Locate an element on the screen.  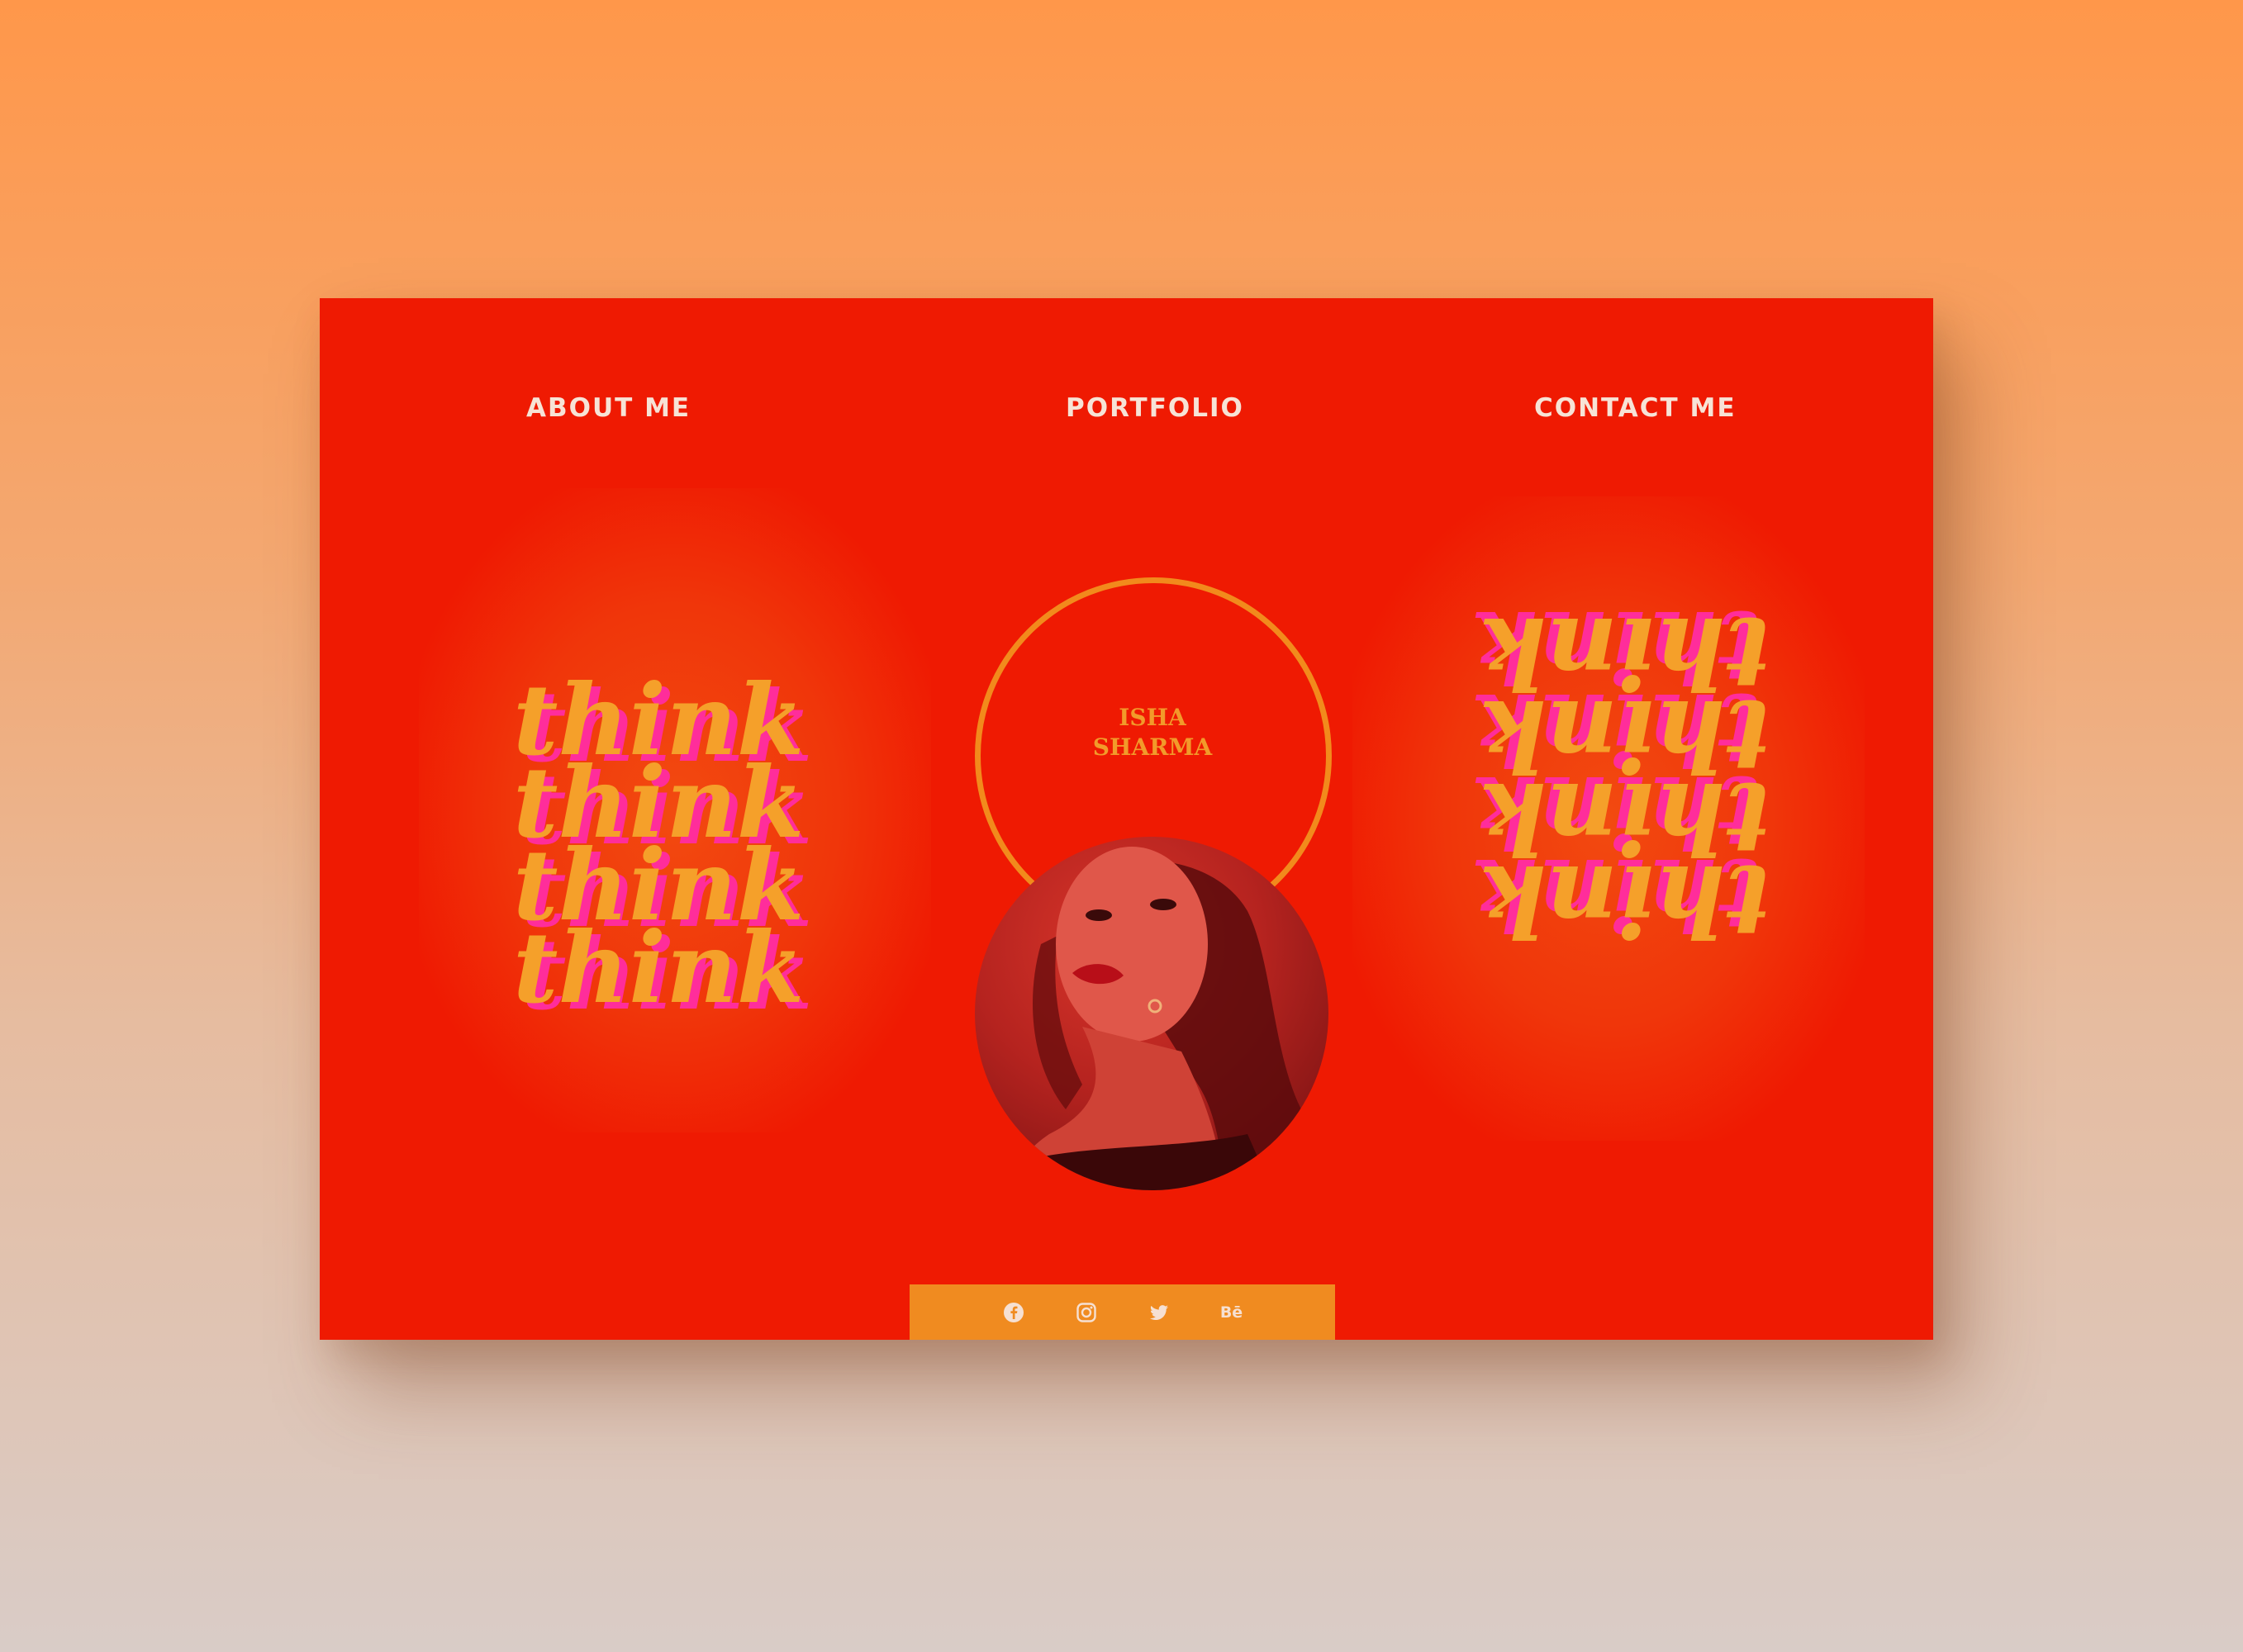
first-name: ISHA is located at coordinates (1152, 717).